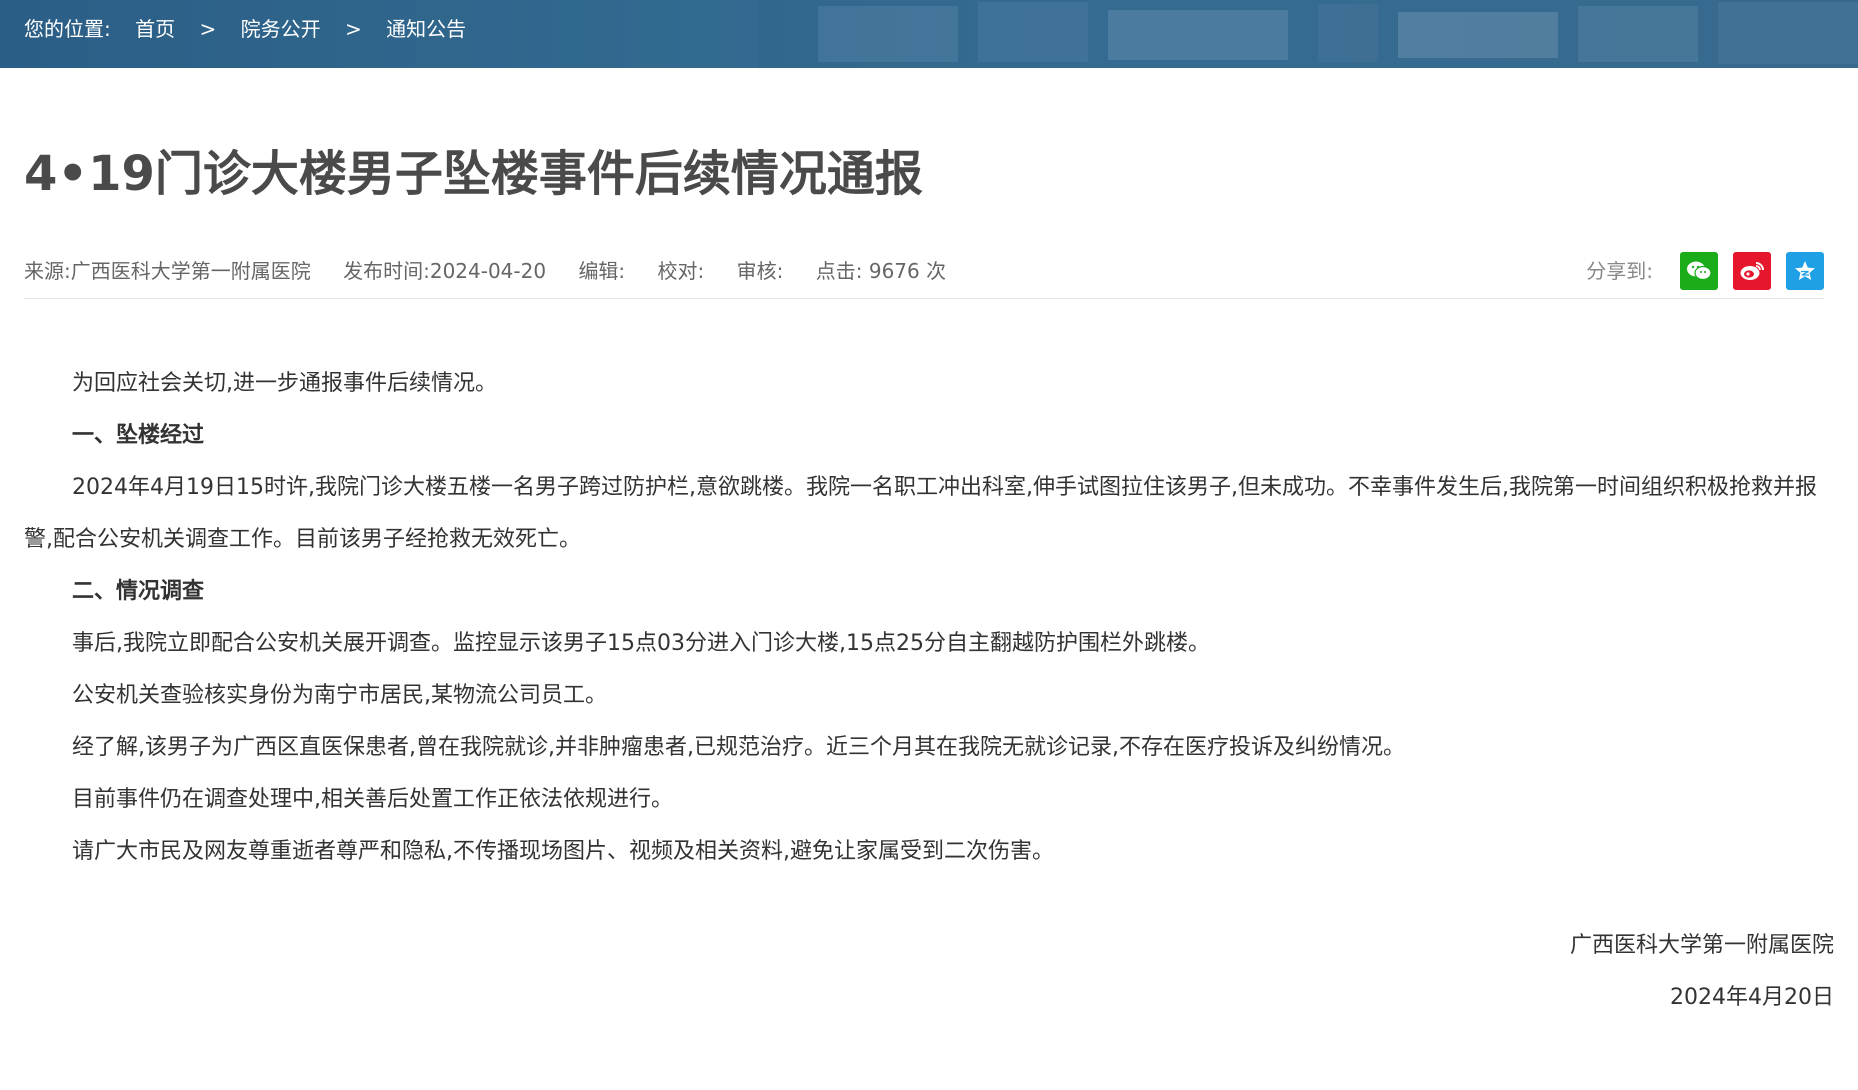 This screenshot has height=1090, width=1858. What do you see at coordinates (473, 174) in the screenshot?
I see `article-title: 4•19门诊大楼男子坠楼事件后续情况通报` at bounding box center [473, 174].